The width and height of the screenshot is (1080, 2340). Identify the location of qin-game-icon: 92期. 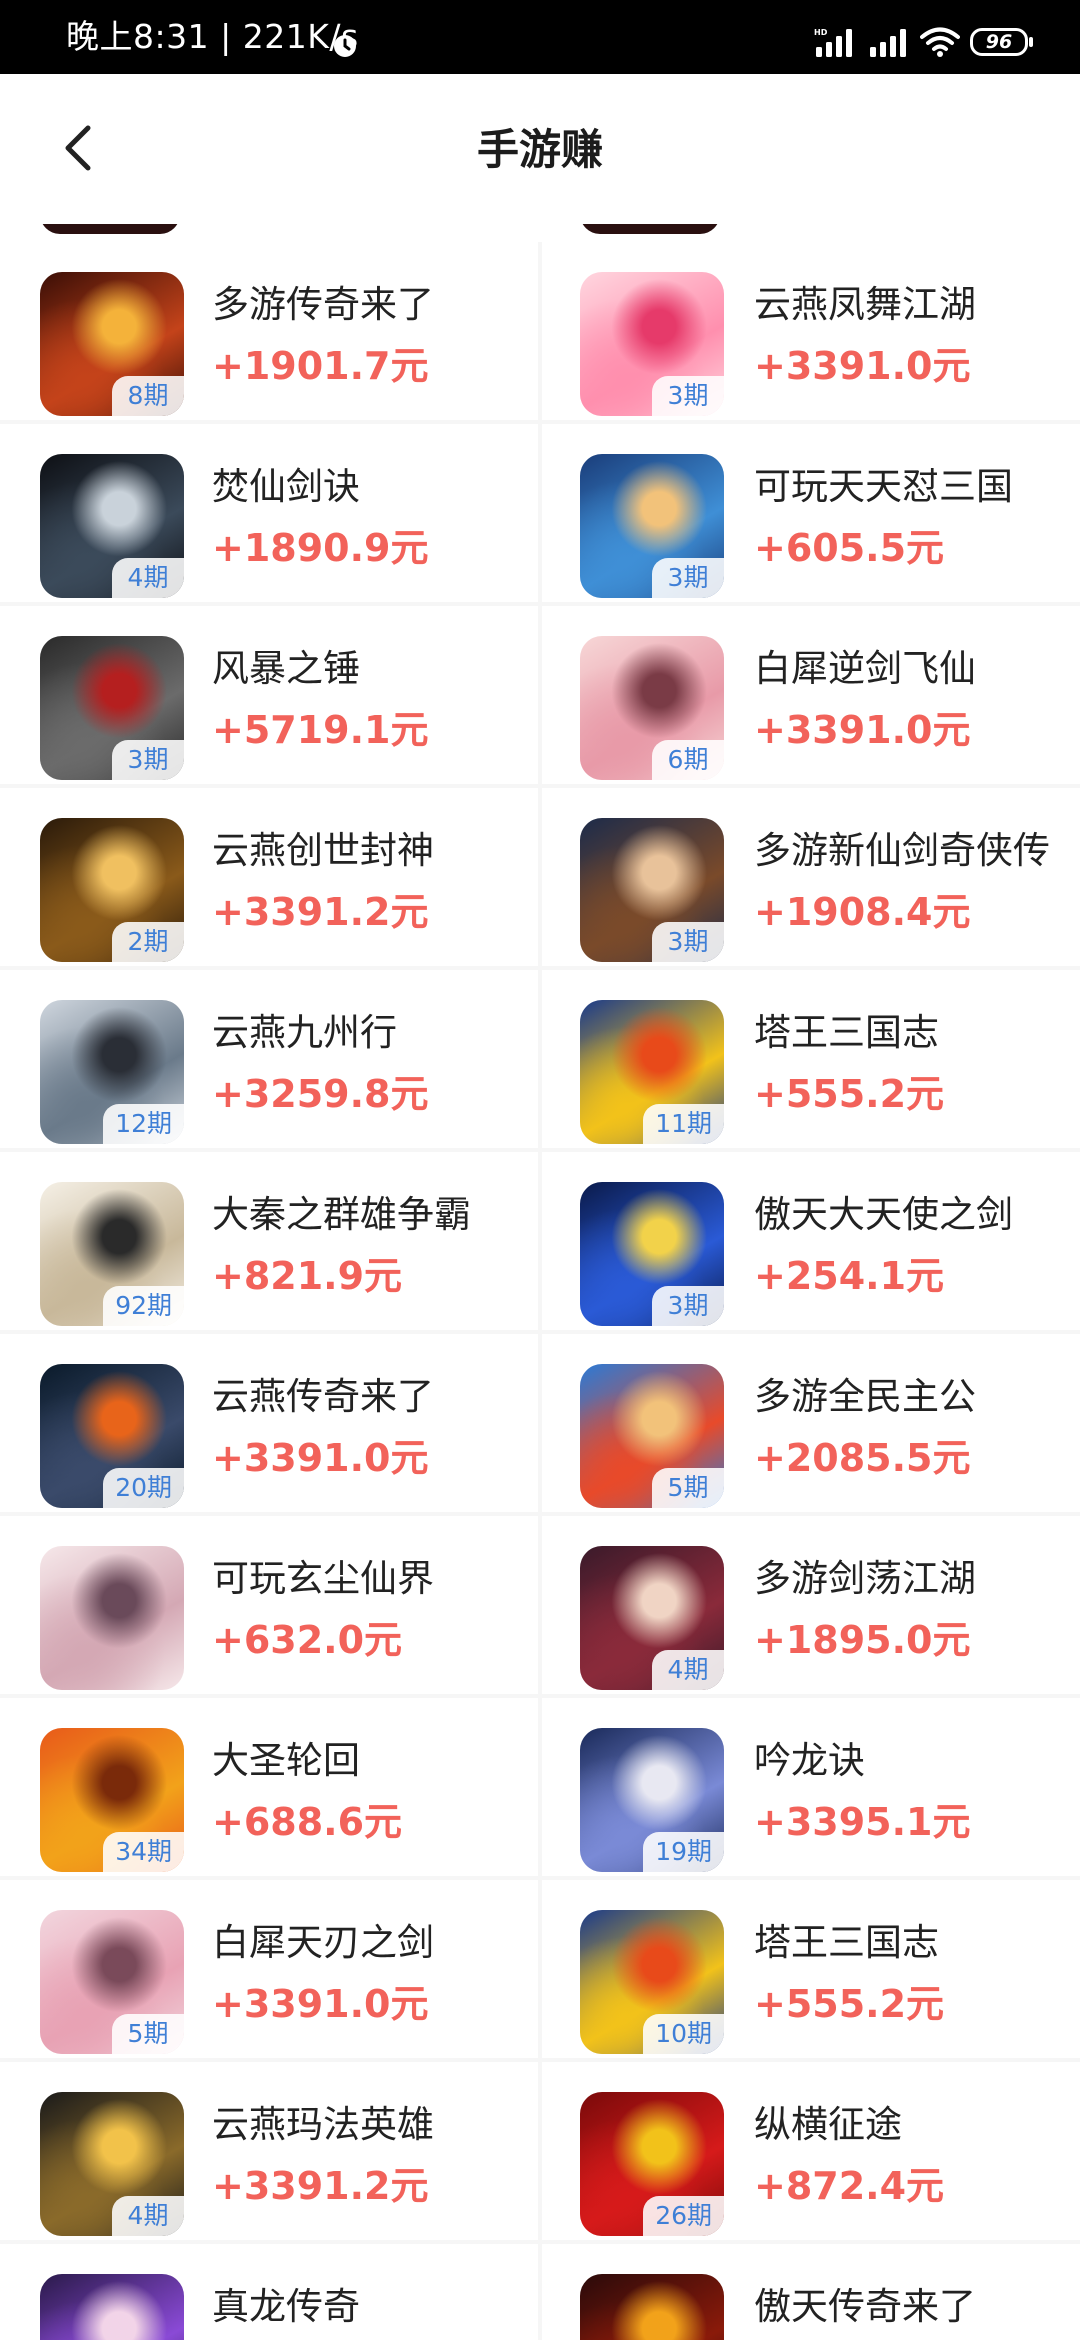
(112, 1254).